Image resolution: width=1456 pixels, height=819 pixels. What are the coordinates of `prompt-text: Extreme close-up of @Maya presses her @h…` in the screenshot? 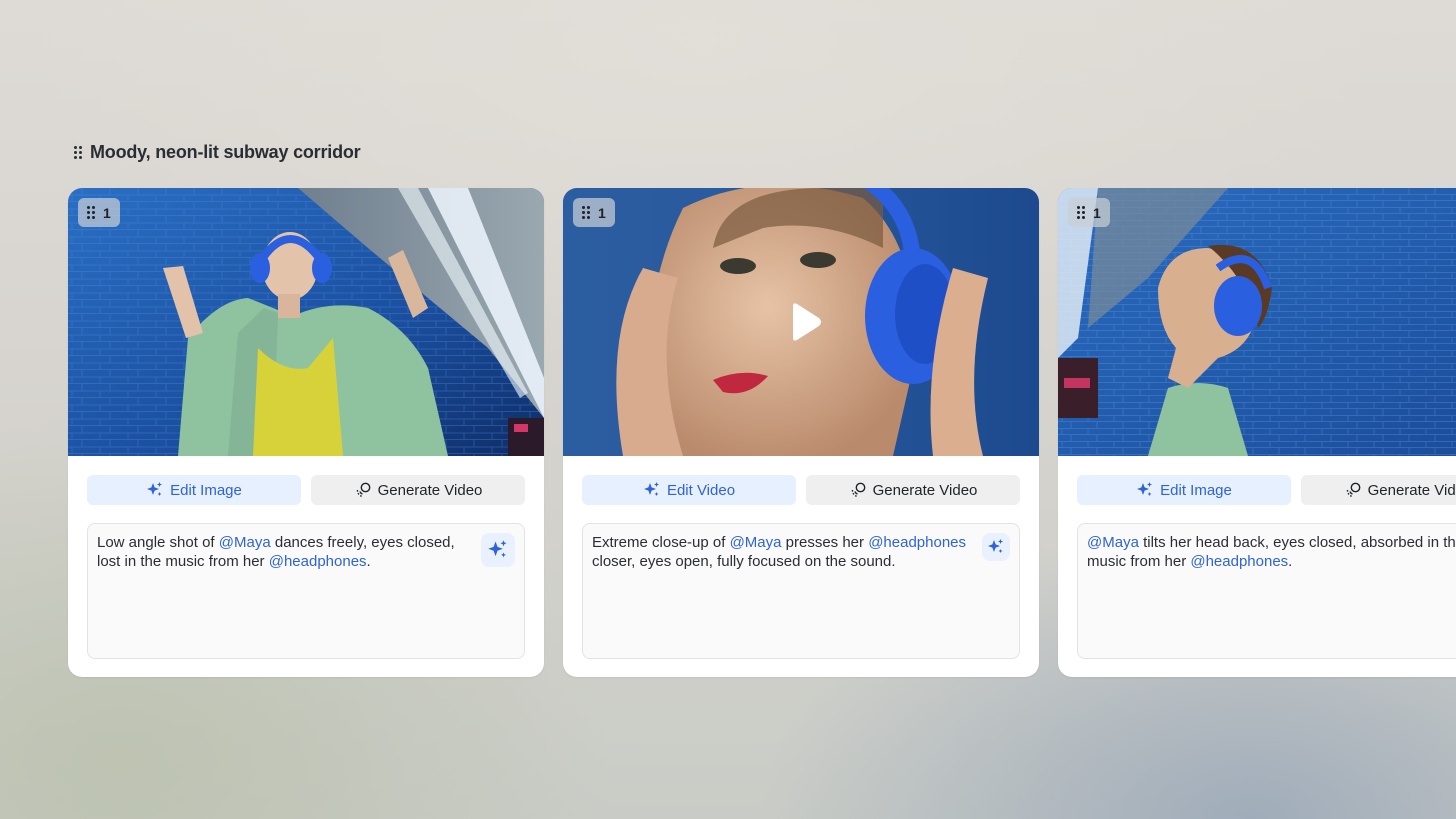 It's located at (779, 552).